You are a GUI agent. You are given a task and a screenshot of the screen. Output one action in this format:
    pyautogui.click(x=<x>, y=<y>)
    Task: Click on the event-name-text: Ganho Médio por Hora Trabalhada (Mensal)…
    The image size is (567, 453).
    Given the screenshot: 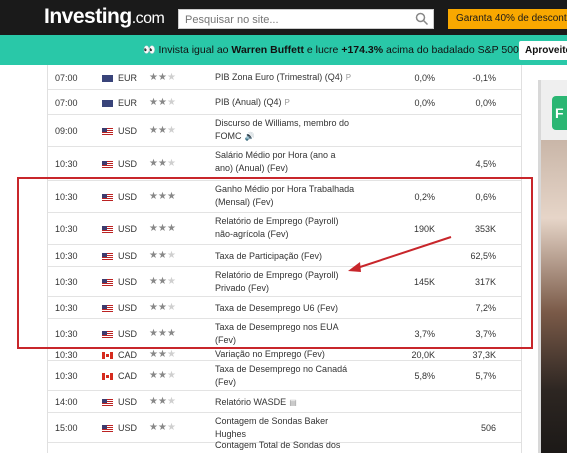 What is the action you would take?
    pyautogui.click(x=284, y=195)
    